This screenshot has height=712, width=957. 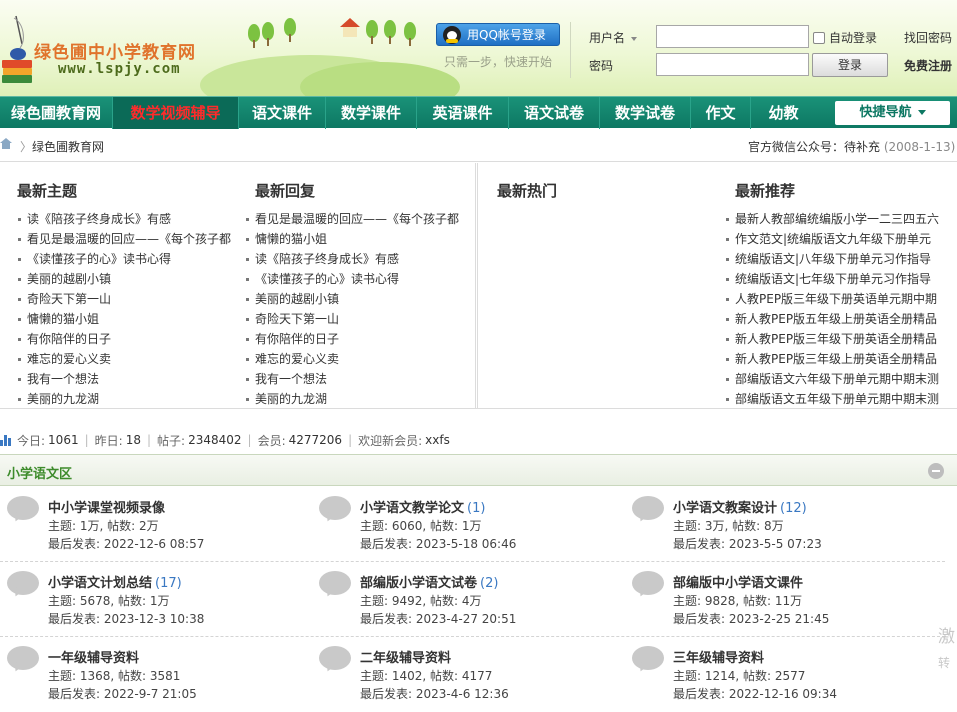 What do you see at coordinates (437, 440) in the screenshot?
I see `new-member-link: xxfs` at bounding box center [437, 440].